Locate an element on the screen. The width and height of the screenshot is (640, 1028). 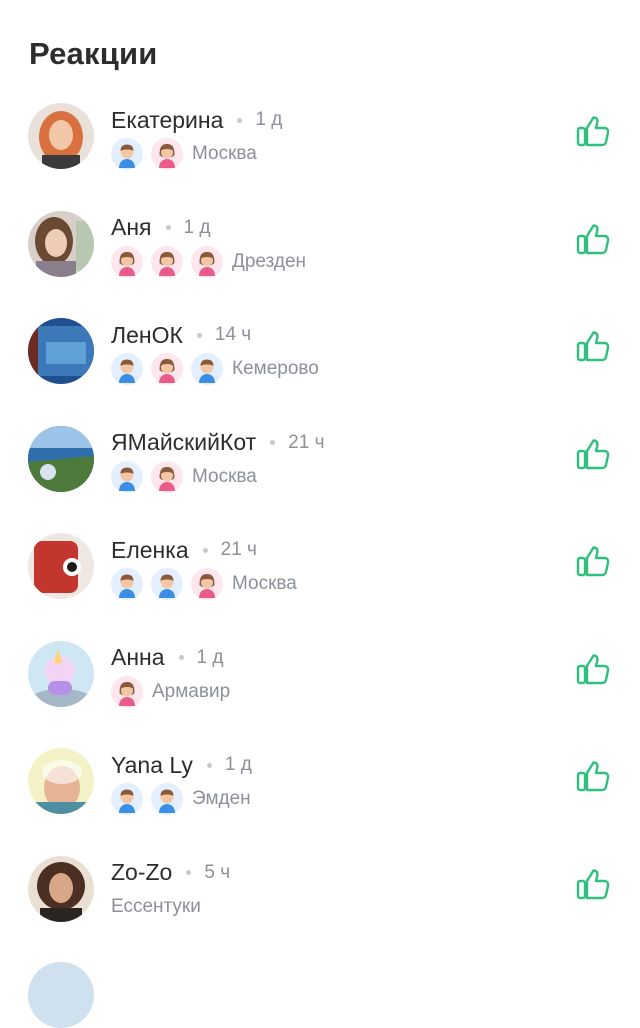
reaction-row: Yana Ly 1 д Эмден is located at coordinates (320, 793).